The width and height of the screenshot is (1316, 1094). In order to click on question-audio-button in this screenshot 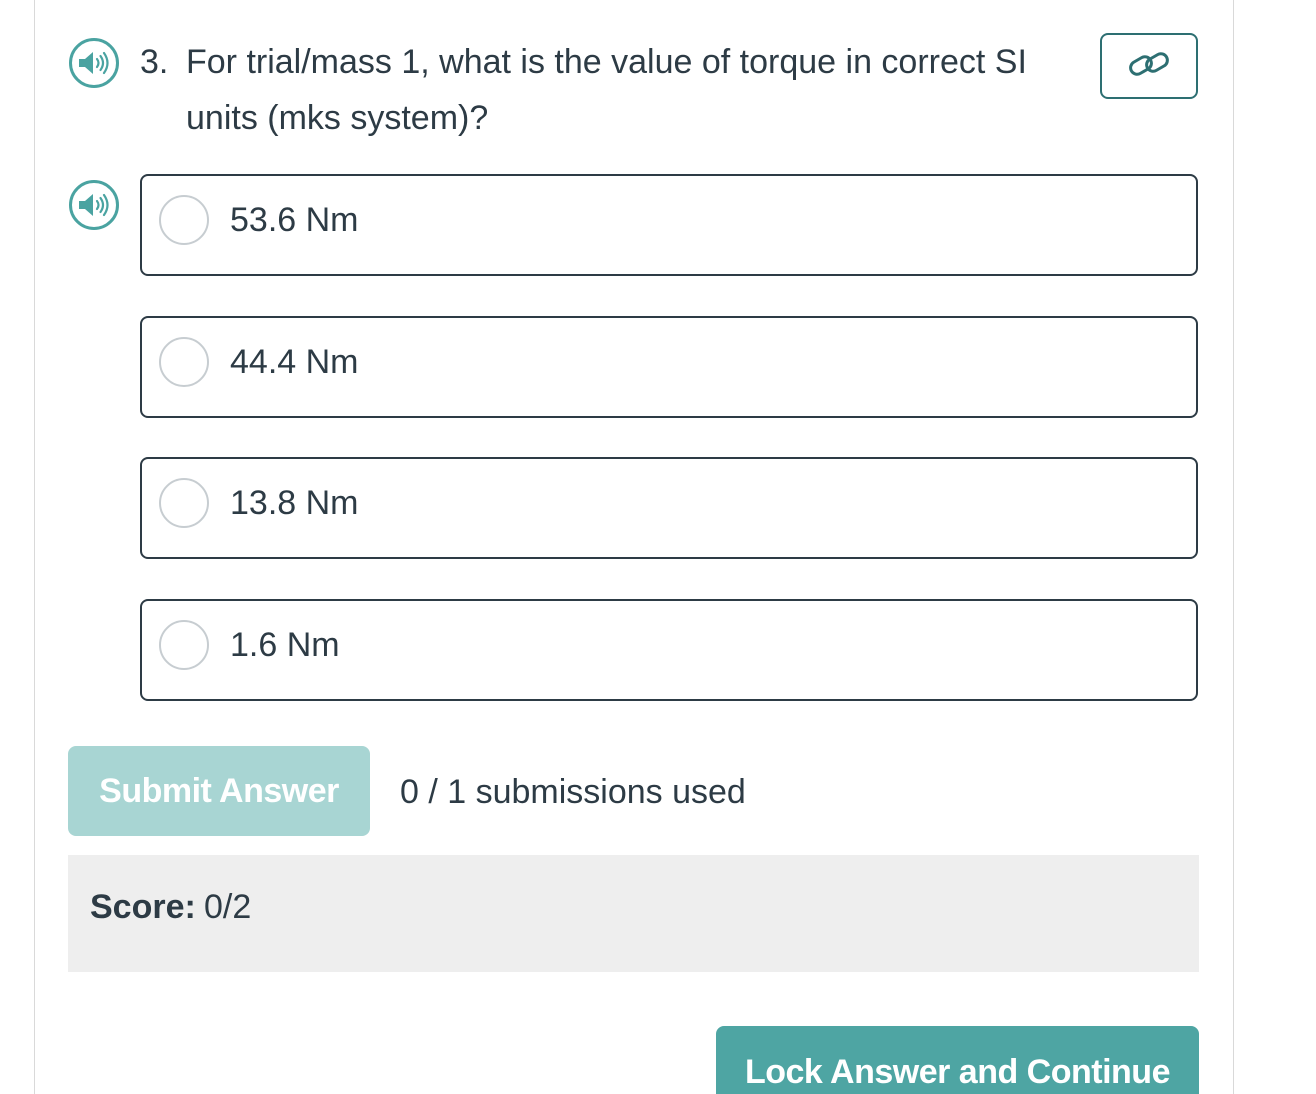, I will do `click(94, 63)`.